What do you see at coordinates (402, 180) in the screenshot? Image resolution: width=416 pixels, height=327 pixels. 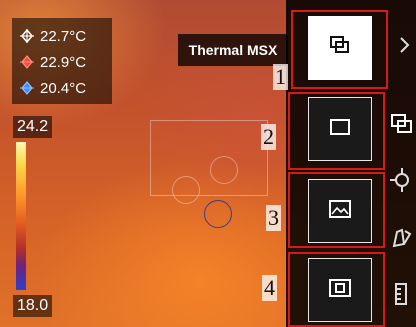 I see `crosshair-icon` at bounding box center [402, 180].